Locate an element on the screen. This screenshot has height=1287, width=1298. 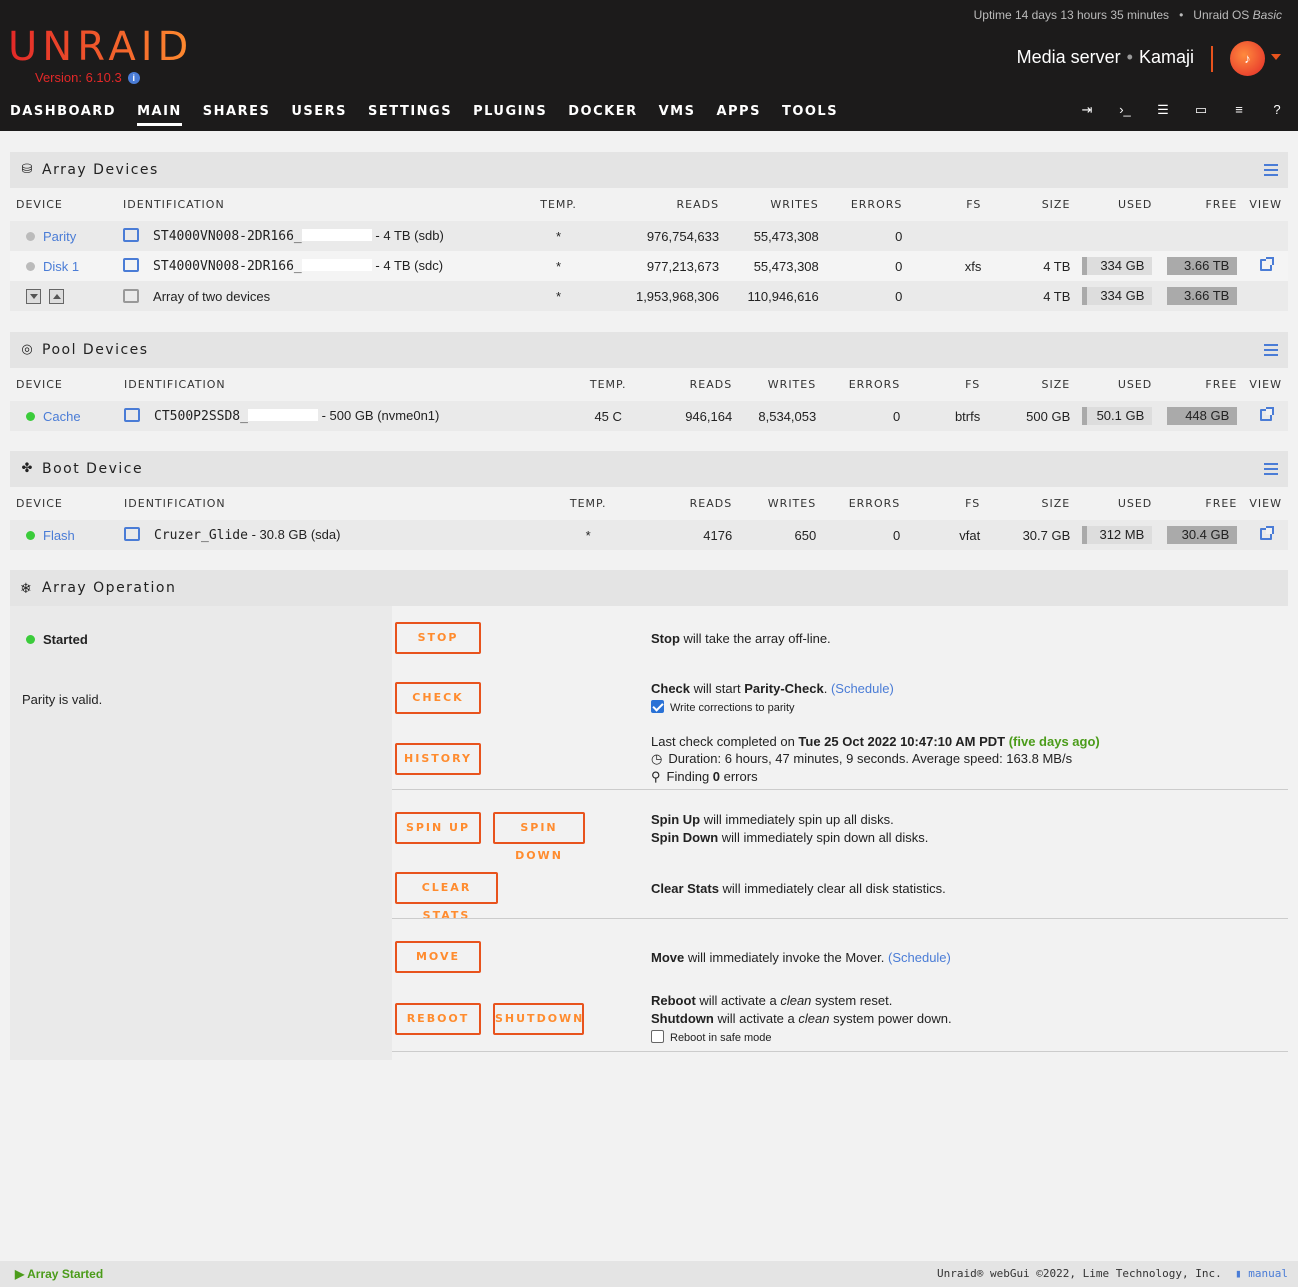
unraid-logo: UNRAID is located at coordinates (100, 47).